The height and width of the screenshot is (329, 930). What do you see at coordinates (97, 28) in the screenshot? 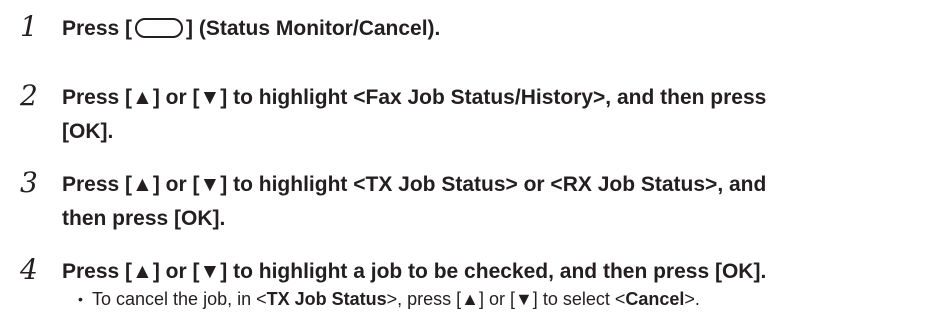
I see `step-text-before: Press [` at bounding box center [97, 28].